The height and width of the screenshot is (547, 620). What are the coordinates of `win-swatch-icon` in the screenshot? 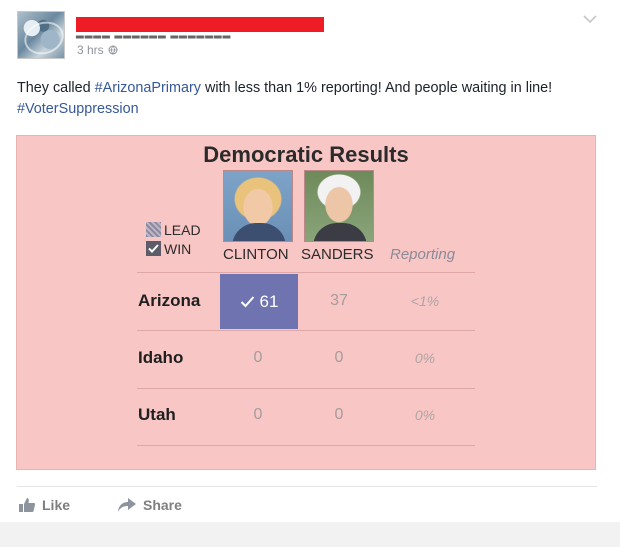 It's located at (153, 248).